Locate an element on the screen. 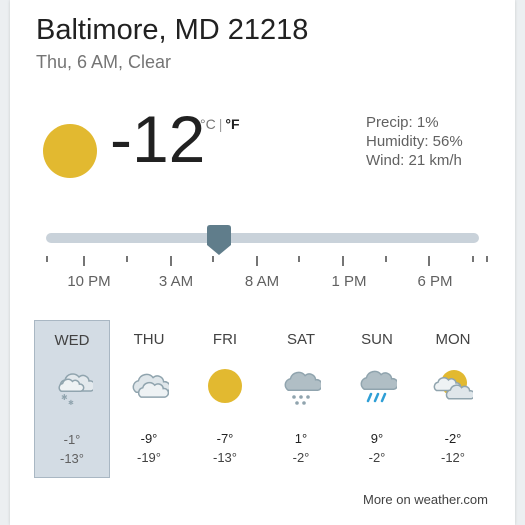 The width and height of the screenshot is (525, 525). timeline-label: 1 PM is located at coordinates (349, 281).